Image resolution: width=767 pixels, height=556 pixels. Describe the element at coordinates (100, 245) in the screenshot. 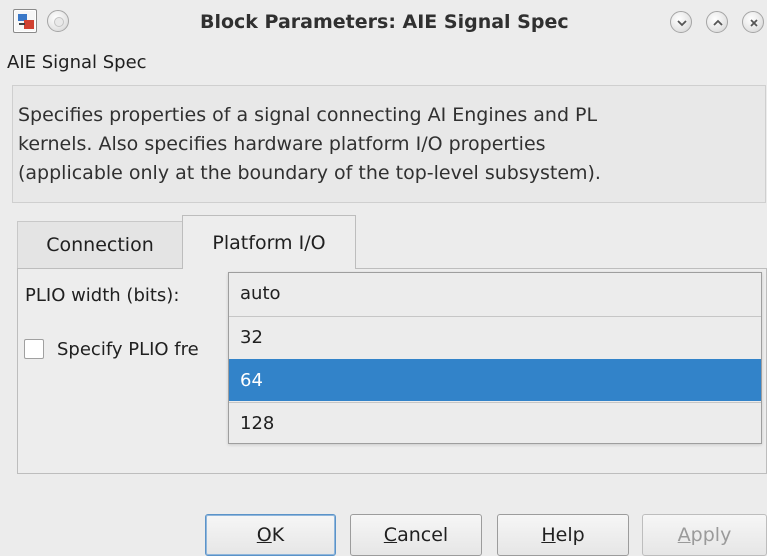

I see `tab-connection: Connection` at that location.